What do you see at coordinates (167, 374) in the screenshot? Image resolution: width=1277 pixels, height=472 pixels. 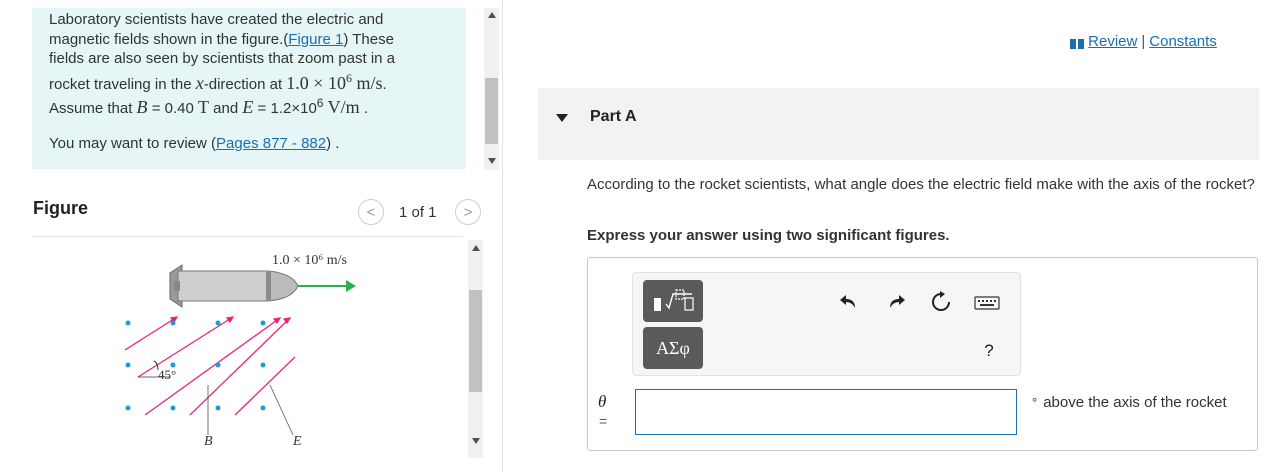 I see `angle-label: 45°` at bounding box center [167, 374].